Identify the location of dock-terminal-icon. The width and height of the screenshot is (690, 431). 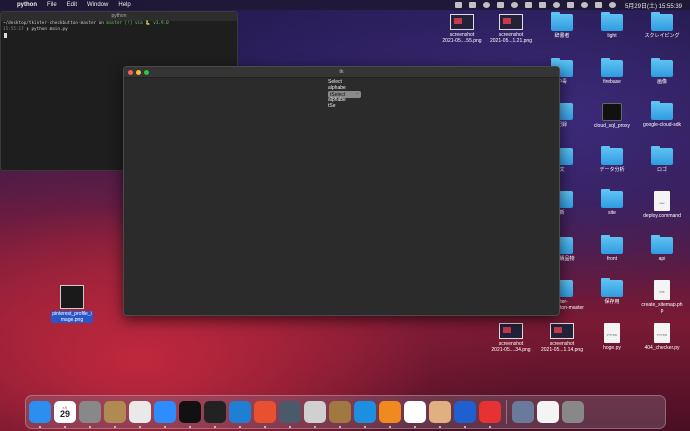
(215, 414).